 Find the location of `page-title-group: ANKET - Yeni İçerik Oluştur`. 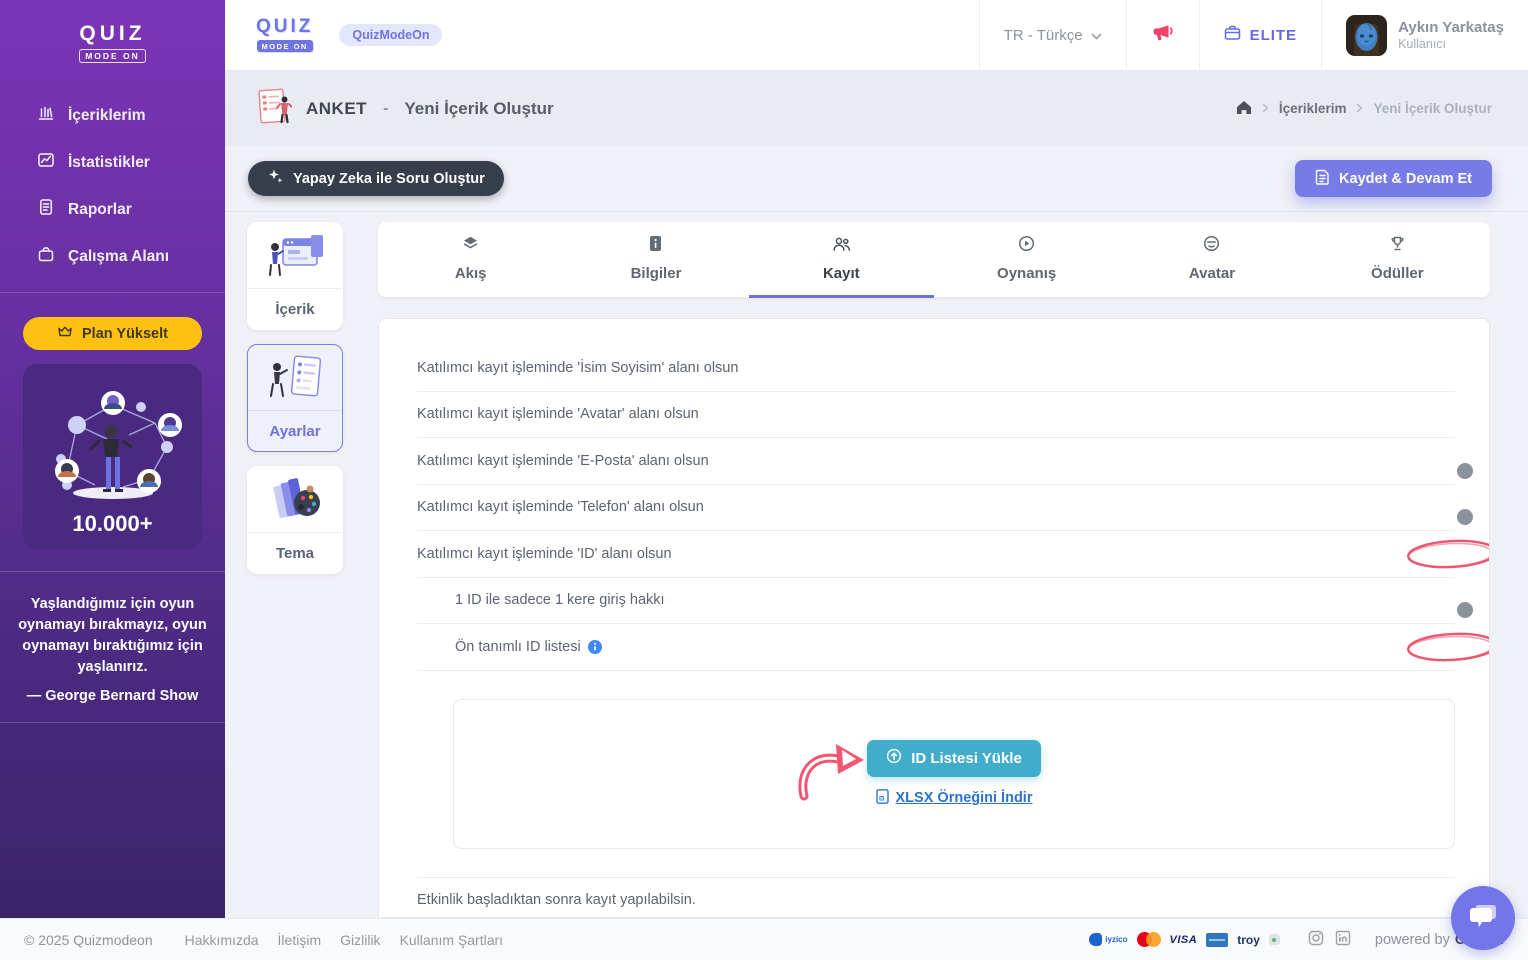

page-title-group: ANKET - Yeni İçerik Oluştur is located at coordinates (405, 108).